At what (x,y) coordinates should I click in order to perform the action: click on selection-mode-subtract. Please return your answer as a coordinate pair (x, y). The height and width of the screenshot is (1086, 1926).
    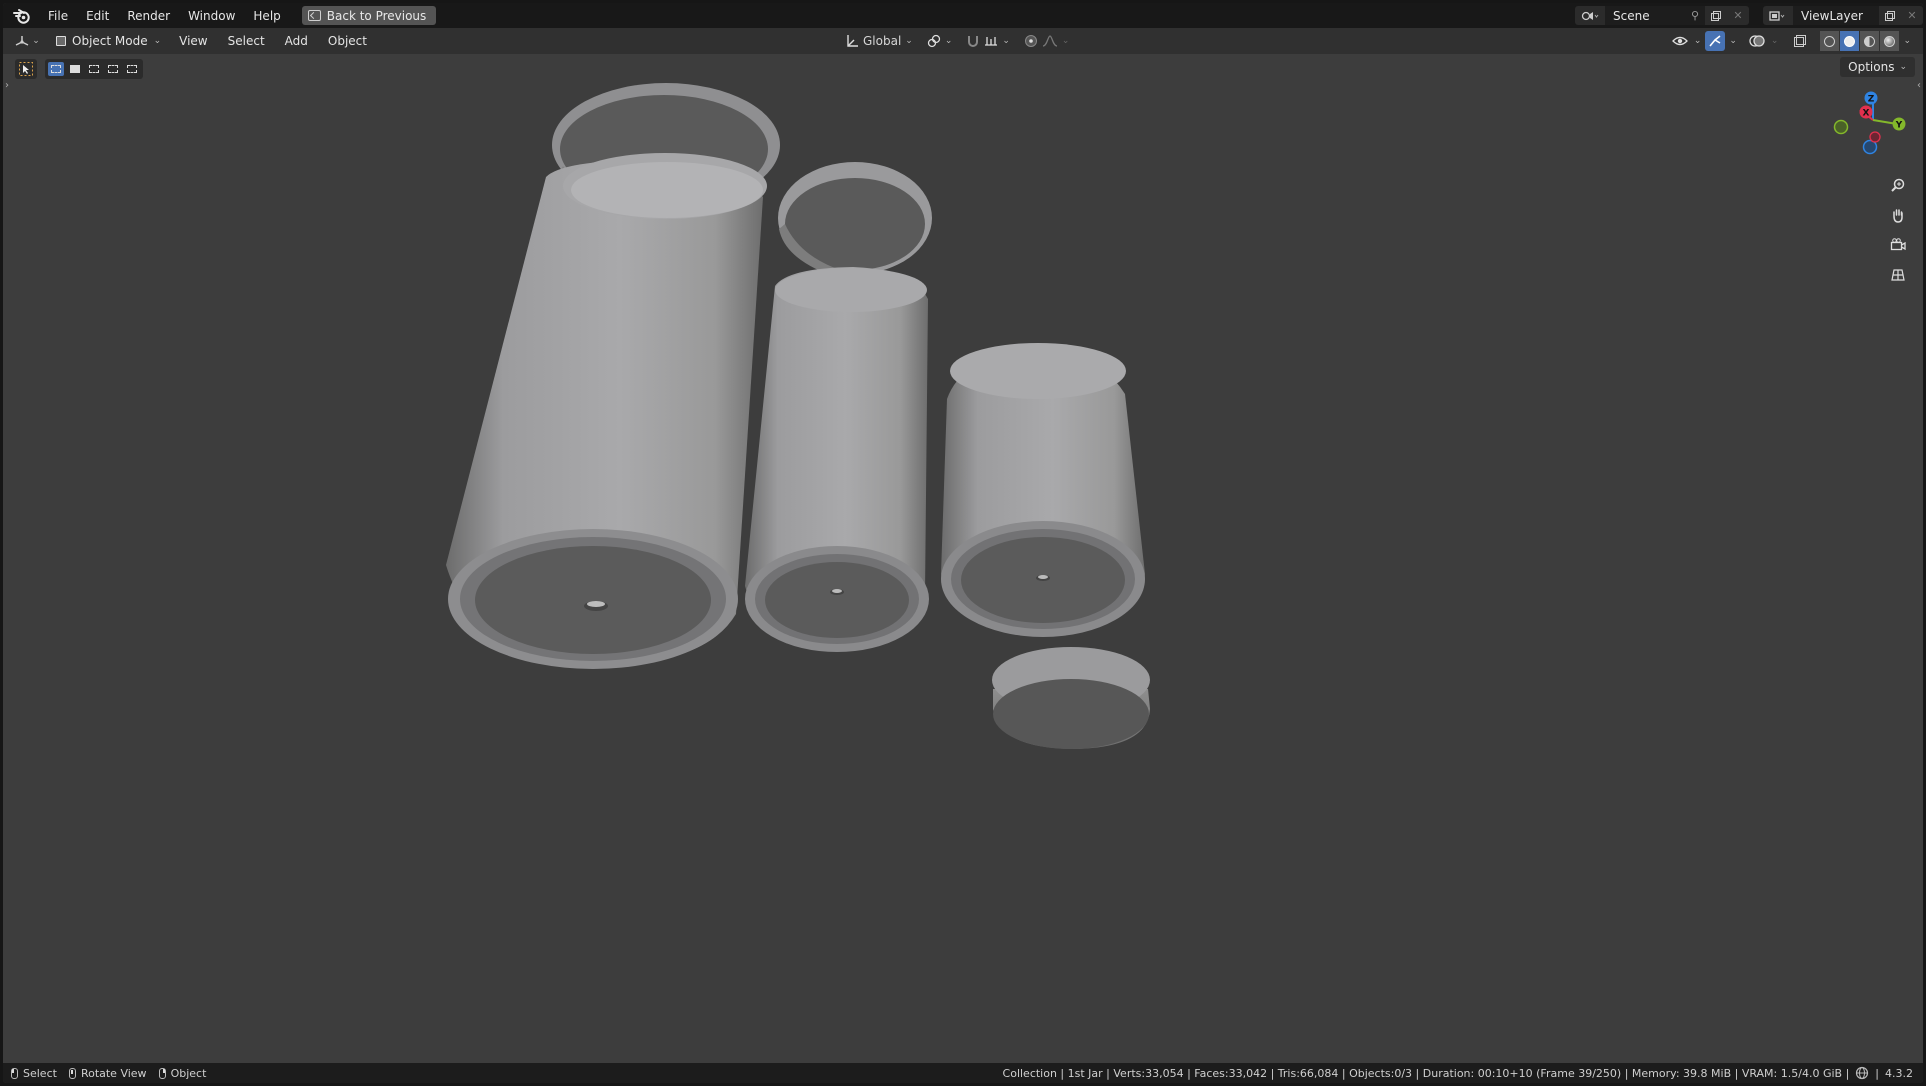
    Looking at the image, I should click on (94, 69).